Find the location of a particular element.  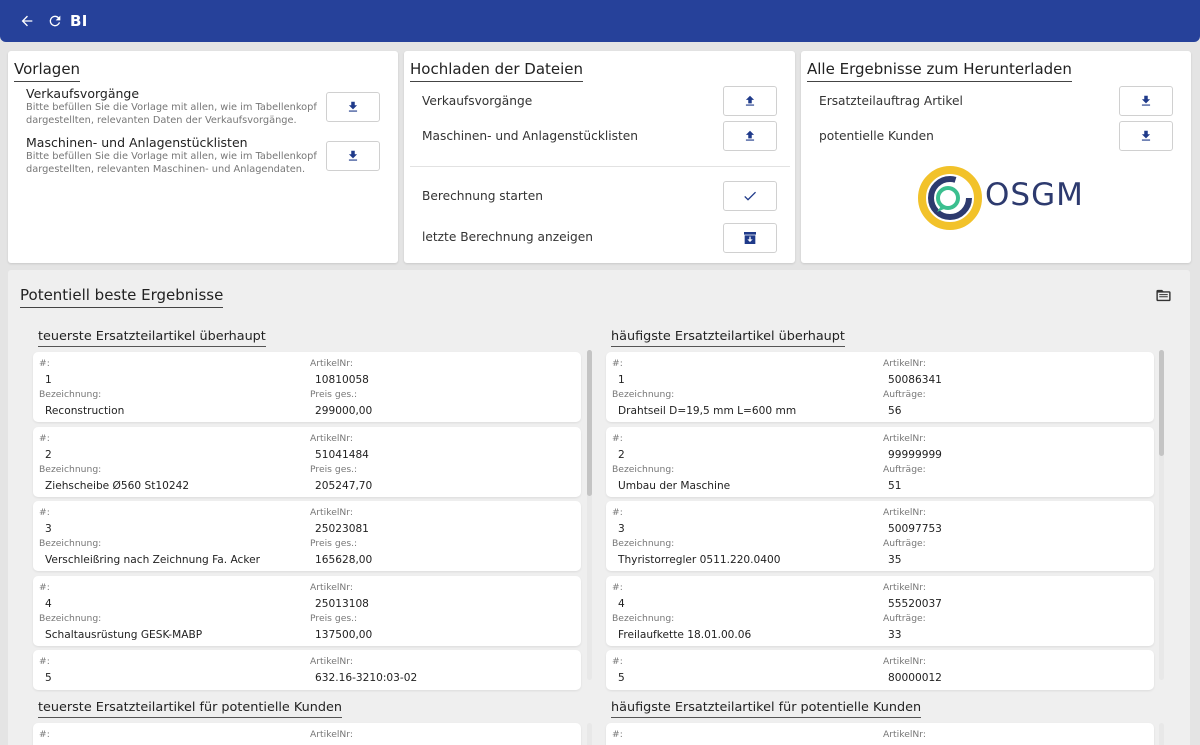

download-sales-template-button is located at coordinates (353, 107).